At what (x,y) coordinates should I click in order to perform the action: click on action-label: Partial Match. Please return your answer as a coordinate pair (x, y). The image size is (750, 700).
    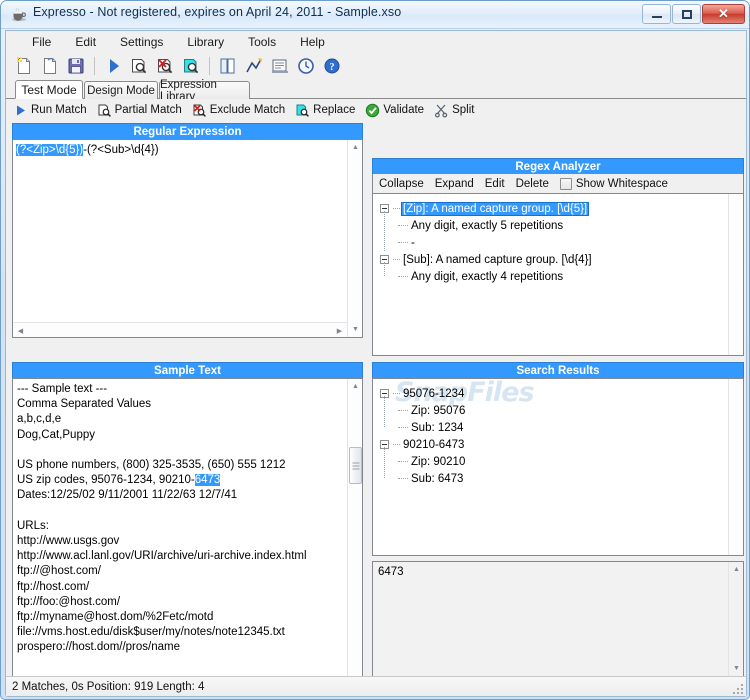
    Looking at the image, I should click on (148, 110).